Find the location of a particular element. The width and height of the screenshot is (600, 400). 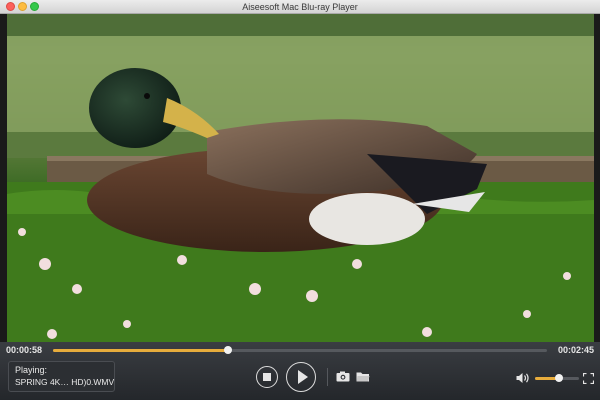

fullscreen-icon is located at coordinates (588, 378).